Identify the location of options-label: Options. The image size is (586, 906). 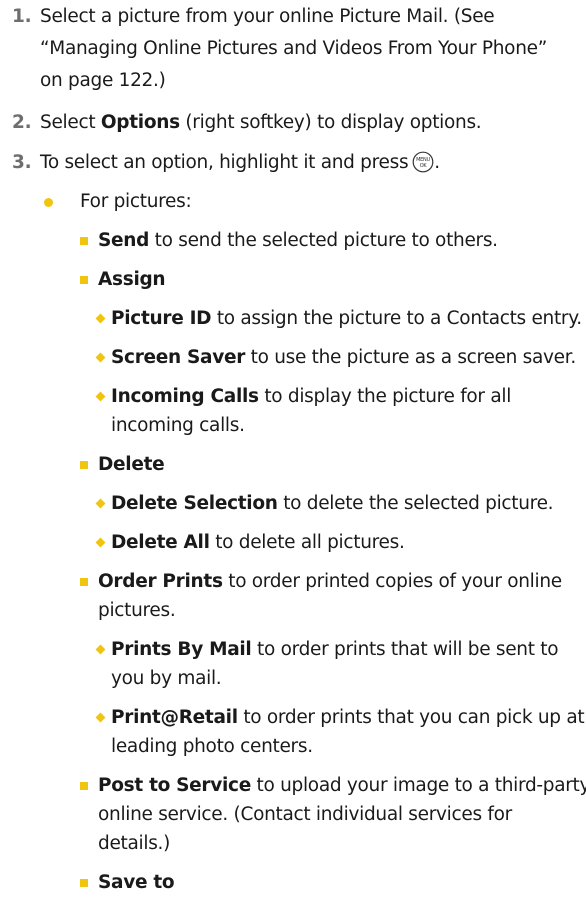
(140, 122).